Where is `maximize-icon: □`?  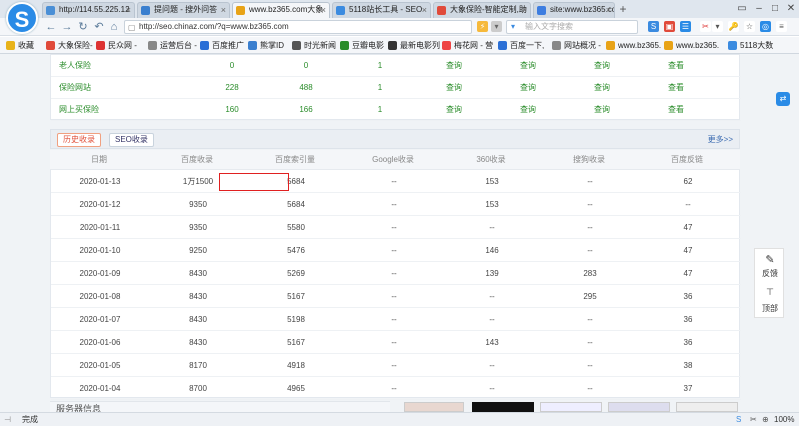
maximize-icon: □ is located at coordinates (775, 9).